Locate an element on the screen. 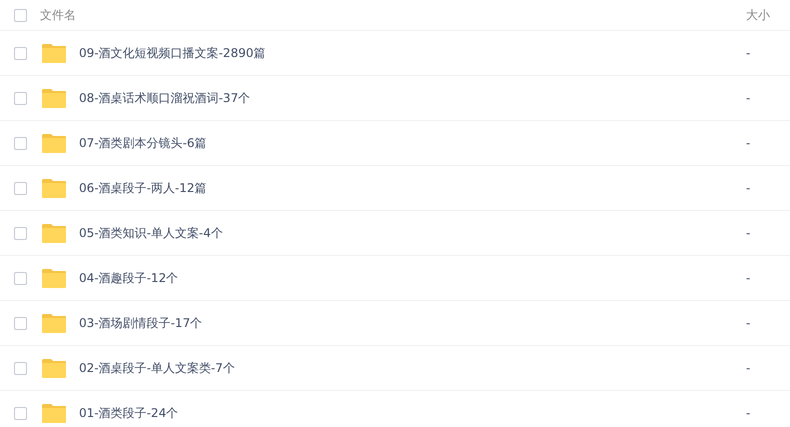 This screenshot has height=427, width=790. column-header: 文件名 is located at coordinates (393, 15).